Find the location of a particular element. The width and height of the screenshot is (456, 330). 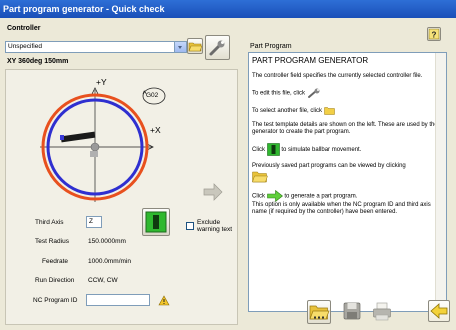

ballbar-pivot is located at coordinates (95, 147).